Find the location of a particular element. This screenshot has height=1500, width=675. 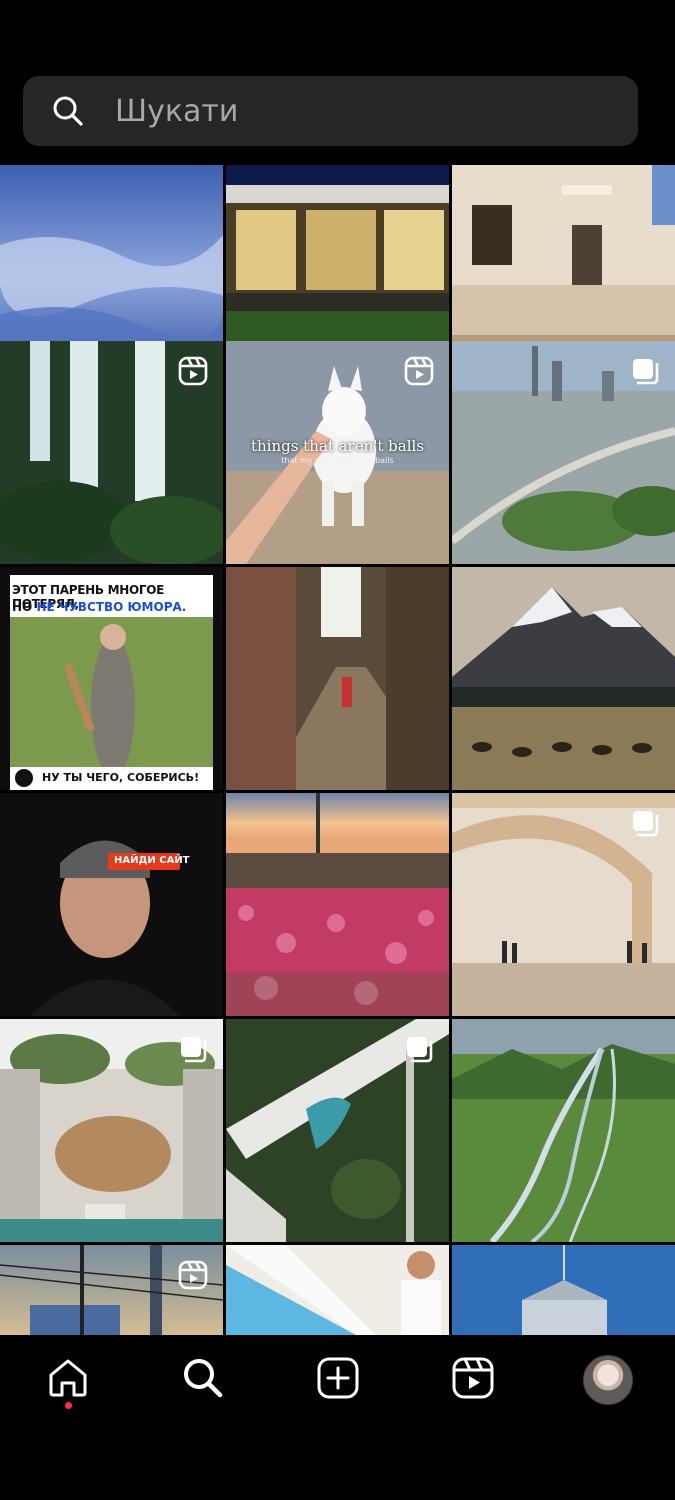

nav-reels is located at coordinates (473, 1380).